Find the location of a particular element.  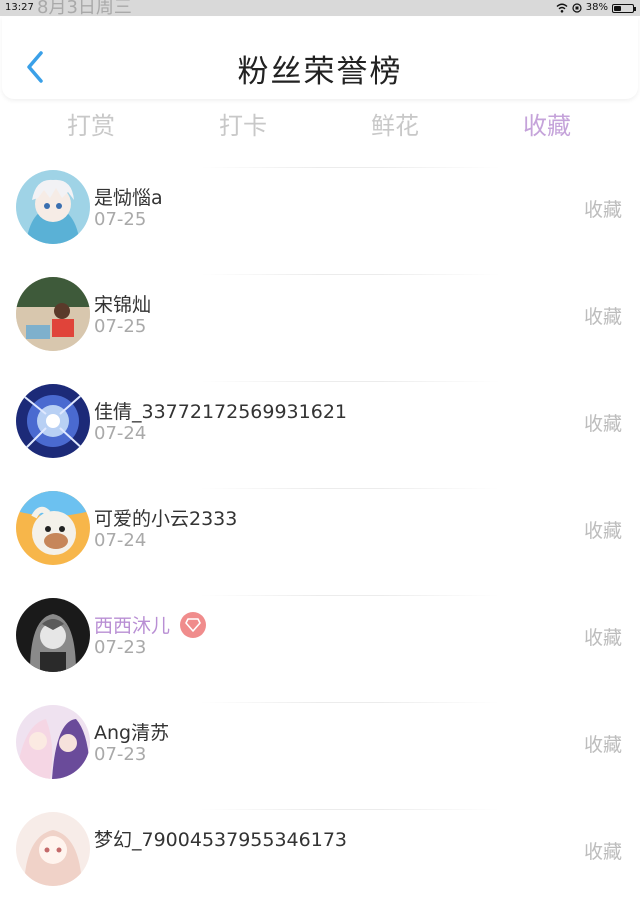

orientation-lock-icon is located at coordinates (577, 8).